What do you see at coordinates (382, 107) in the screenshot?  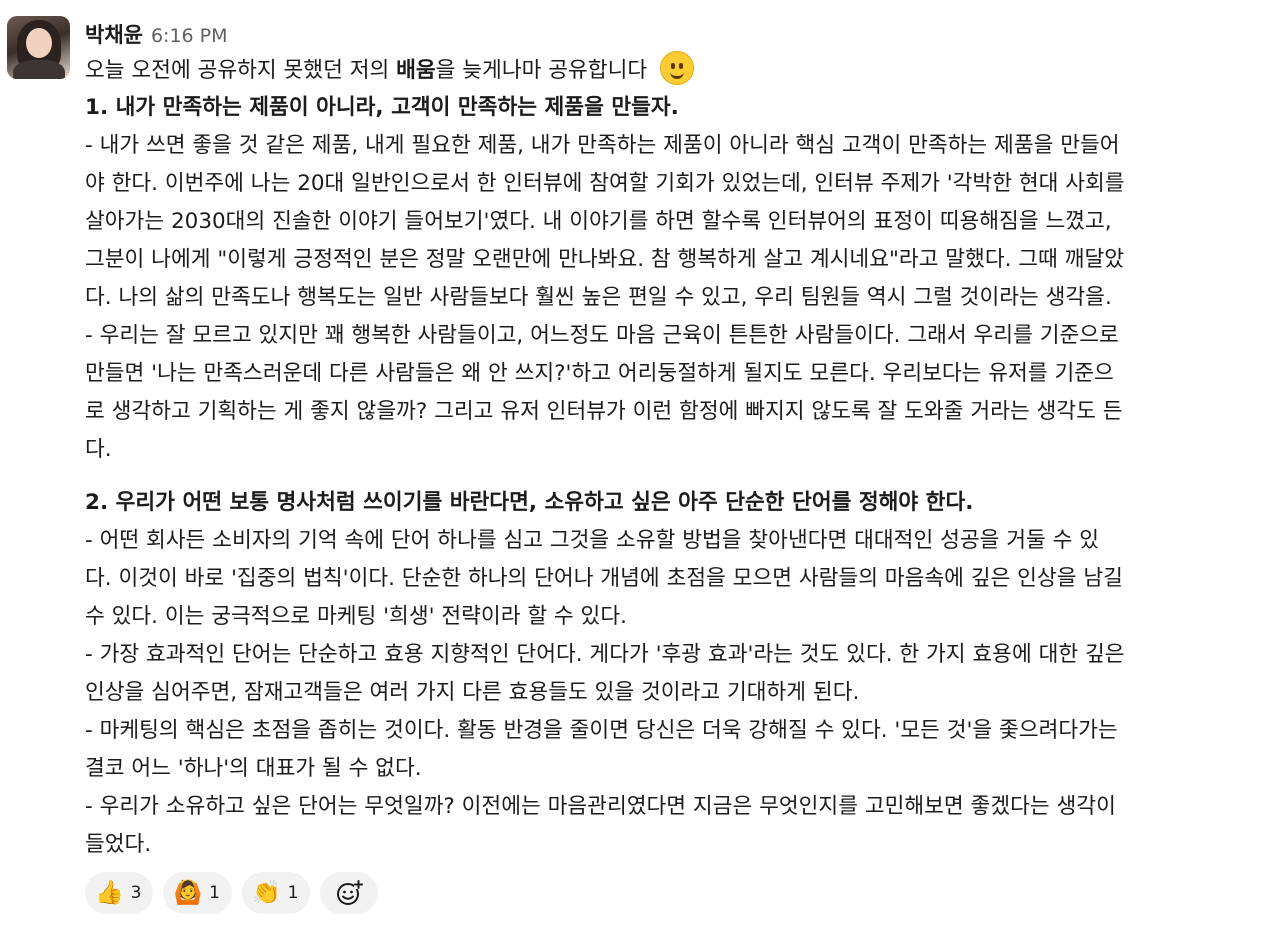 I see `section-heading-1: 1. 내가 만족하는 제품이 아니라, 고객이 만족하는 제품을 만들자.` at bounding box center [382, 107].